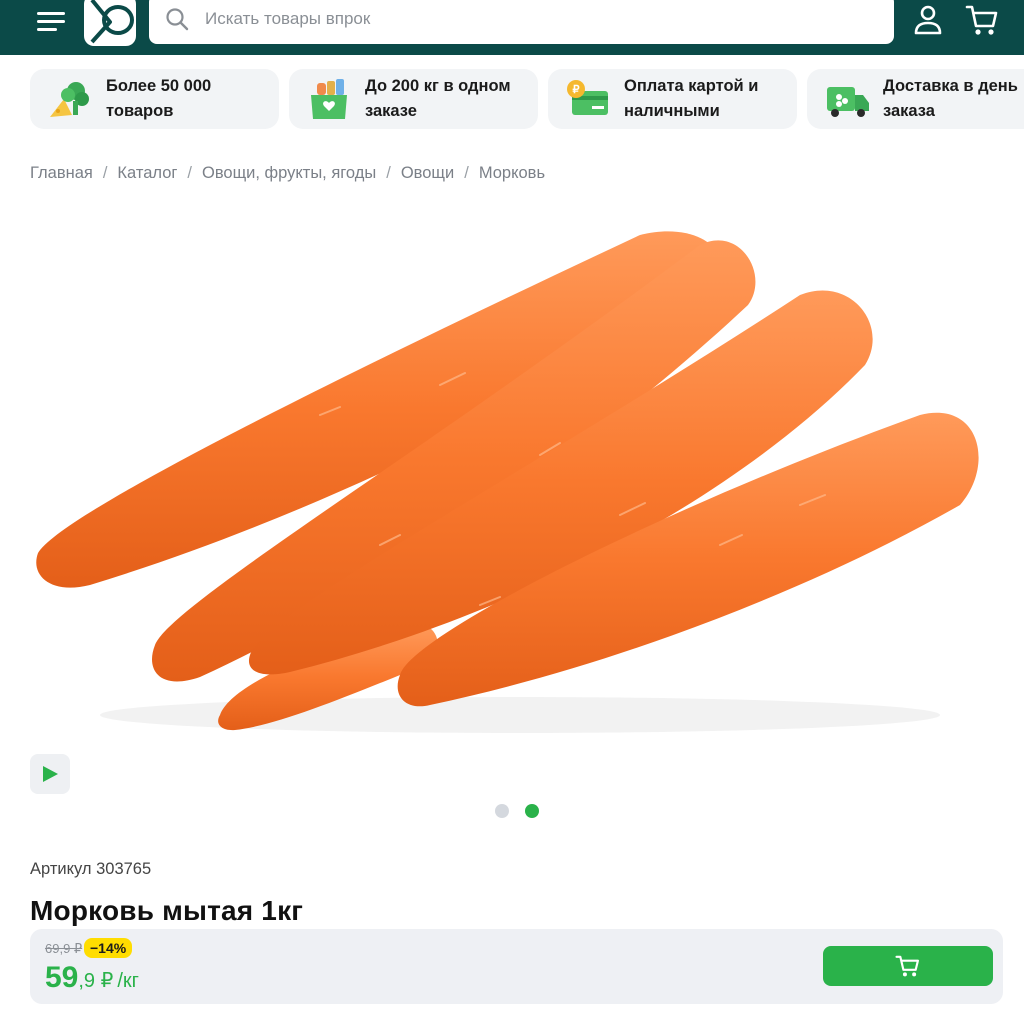 The width and height of the screenshot is (1024, 1013). What do you see at coordinates (691, 86) in the screenshot?
I see `feature-line: Оплата картой и` at bounding box center [691, 86].